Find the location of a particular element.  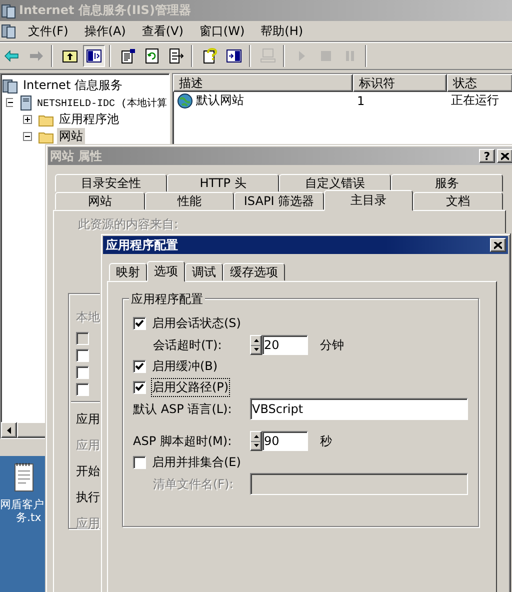

globe-icon is located at coordinates (185, 100).